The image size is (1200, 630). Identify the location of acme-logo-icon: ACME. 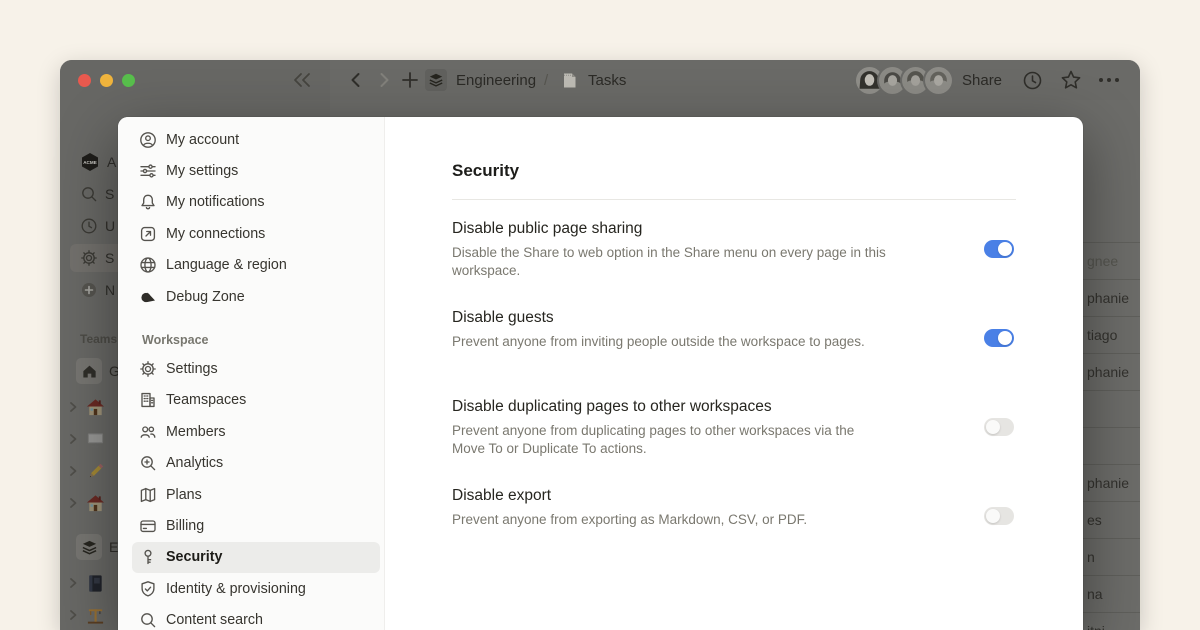
(90, 162).